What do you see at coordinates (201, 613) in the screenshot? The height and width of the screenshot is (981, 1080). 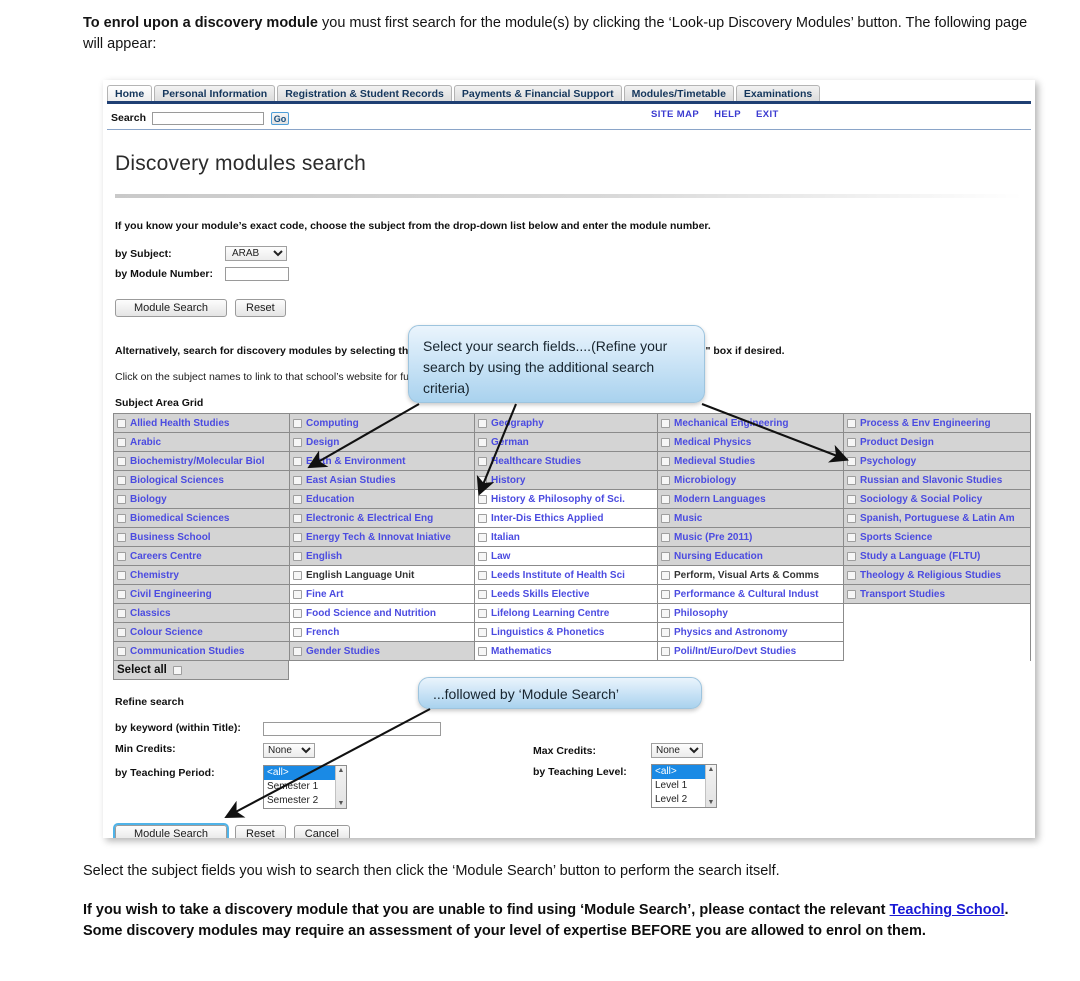 I see `subject-cell: Classics` at bounding box center [201, 613].